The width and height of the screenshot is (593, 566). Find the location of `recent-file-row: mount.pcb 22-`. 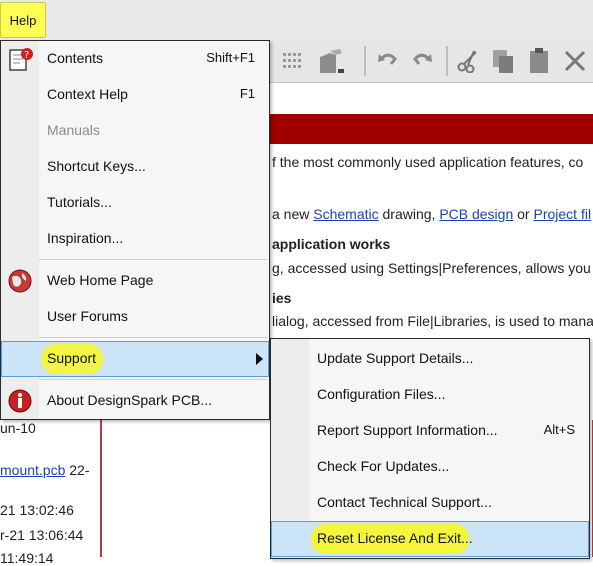

recent-file-row: mount.pcb 22- is located at coordinates (45, 470).